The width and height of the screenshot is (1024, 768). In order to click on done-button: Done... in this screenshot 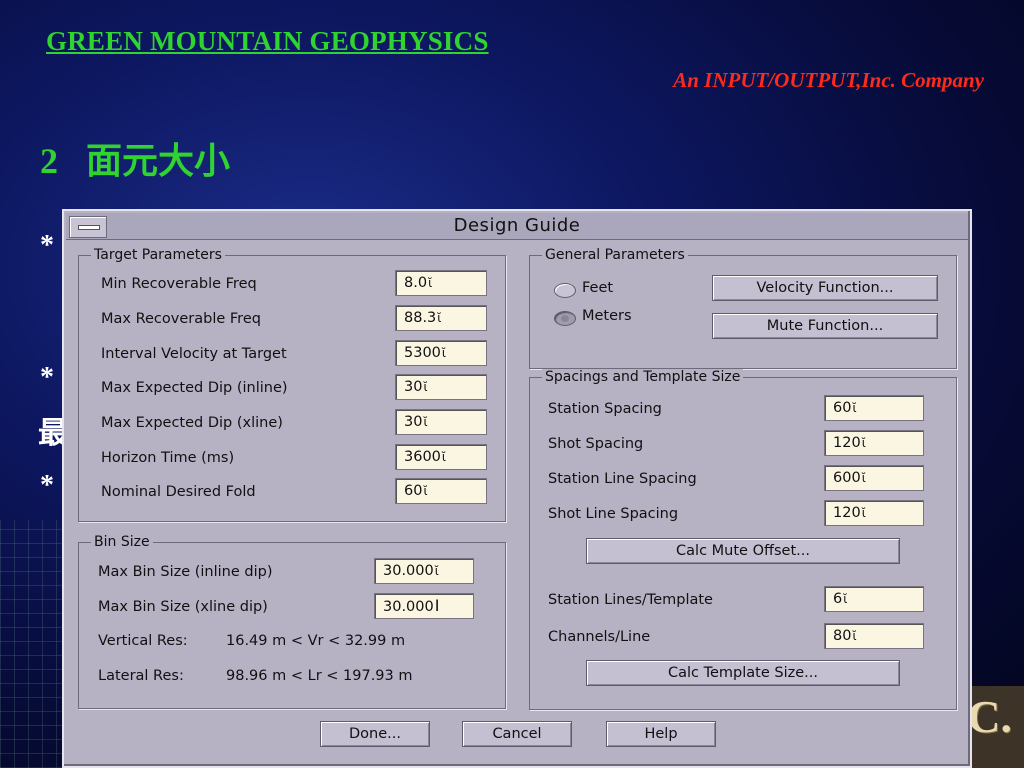, I will do `click(375, 734)`.